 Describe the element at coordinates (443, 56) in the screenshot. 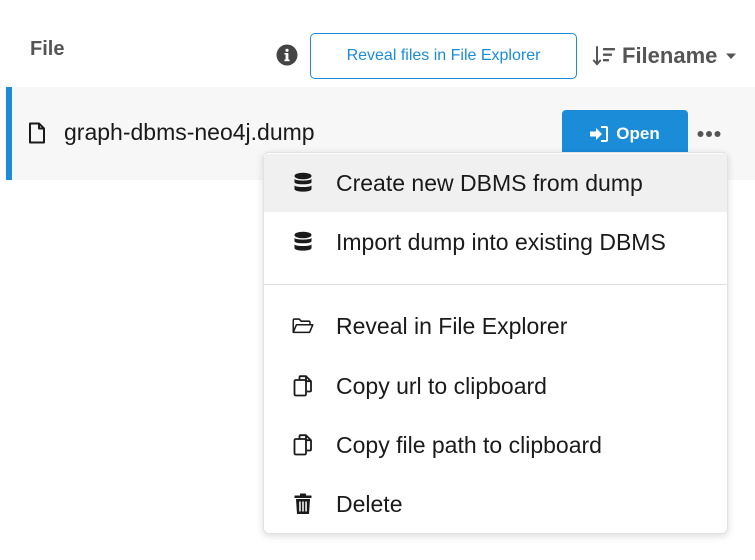

I see `reveal-files-button: Reveal files in File Explorer` at that location.